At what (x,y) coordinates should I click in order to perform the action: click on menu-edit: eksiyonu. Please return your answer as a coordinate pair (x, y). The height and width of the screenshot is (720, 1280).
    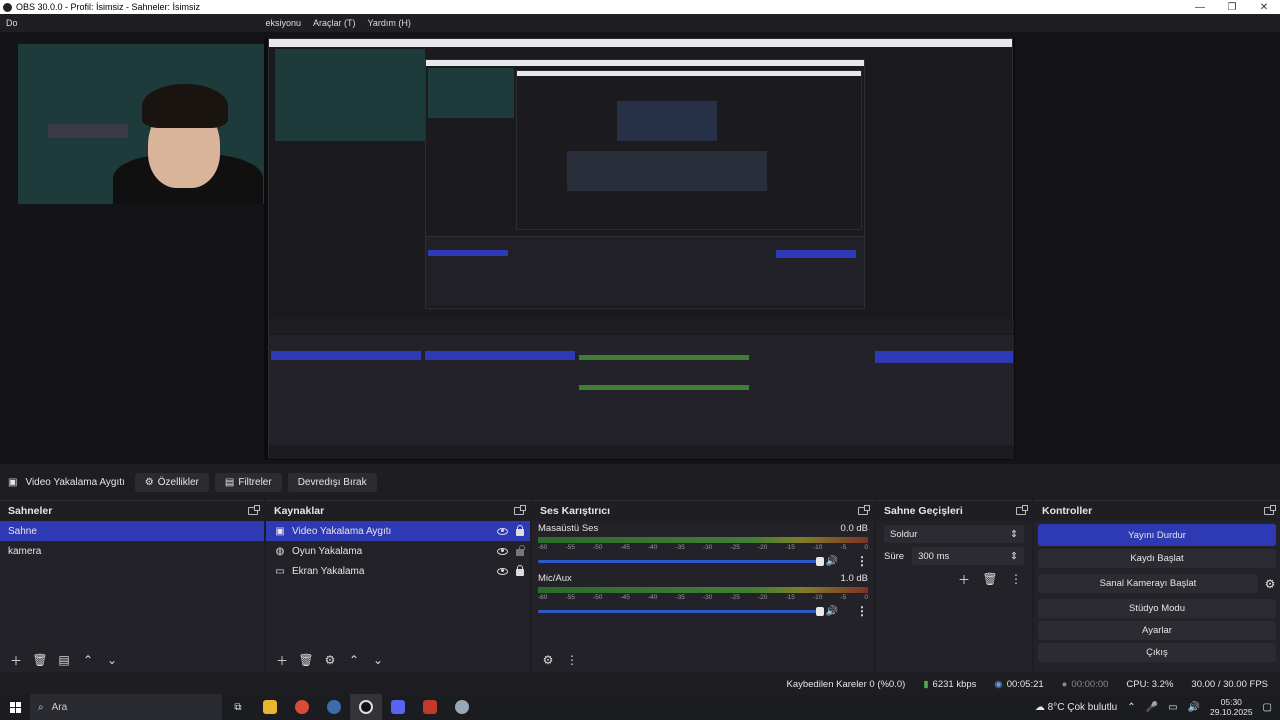
    Looking at the image, I should click on (284, 23).